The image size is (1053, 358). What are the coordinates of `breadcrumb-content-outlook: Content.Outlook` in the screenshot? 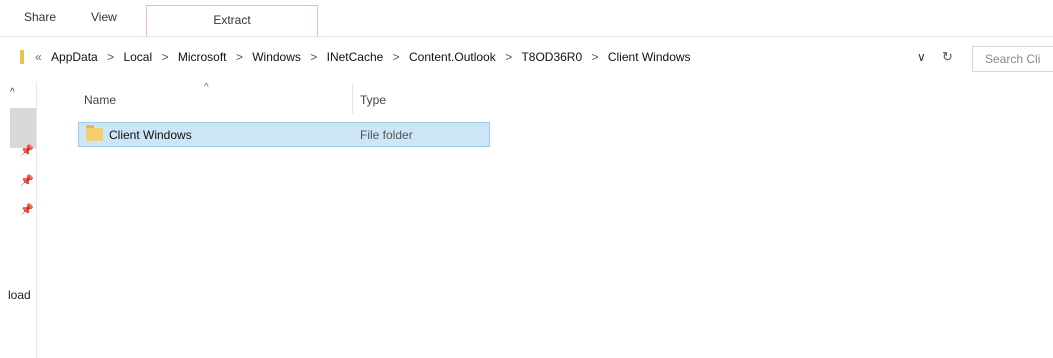 It's located at (452, 57).